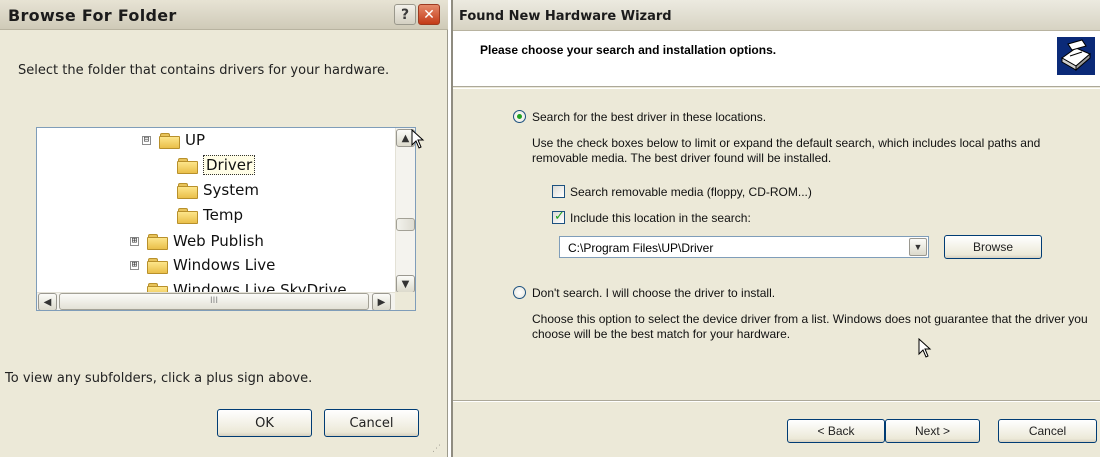  Describe the element at coordinates (429, 14) in the screenshot. I see `close-button: ✕` at that location.